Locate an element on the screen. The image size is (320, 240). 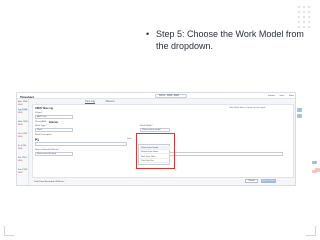
remove-row-icon is located at coordinates (314, 171).